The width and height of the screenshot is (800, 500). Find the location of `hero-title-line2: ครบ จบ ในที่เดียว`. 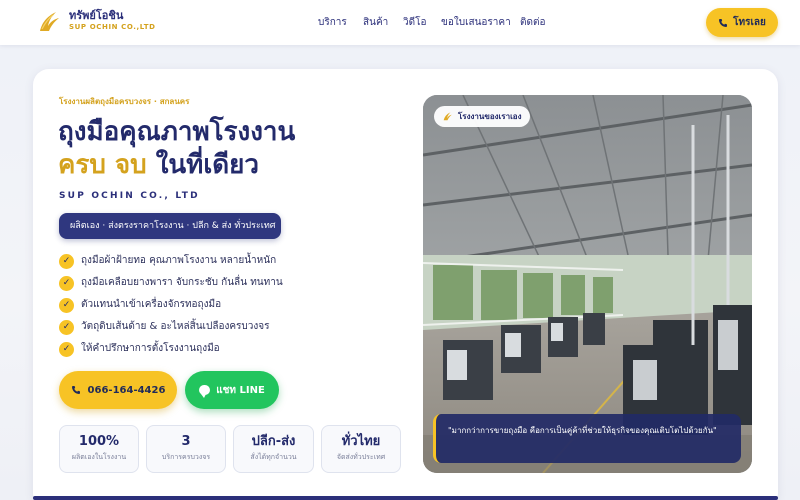

hero-title-line2: ครบ จบ ในที่เดียว is located at coordinates (158, 165).